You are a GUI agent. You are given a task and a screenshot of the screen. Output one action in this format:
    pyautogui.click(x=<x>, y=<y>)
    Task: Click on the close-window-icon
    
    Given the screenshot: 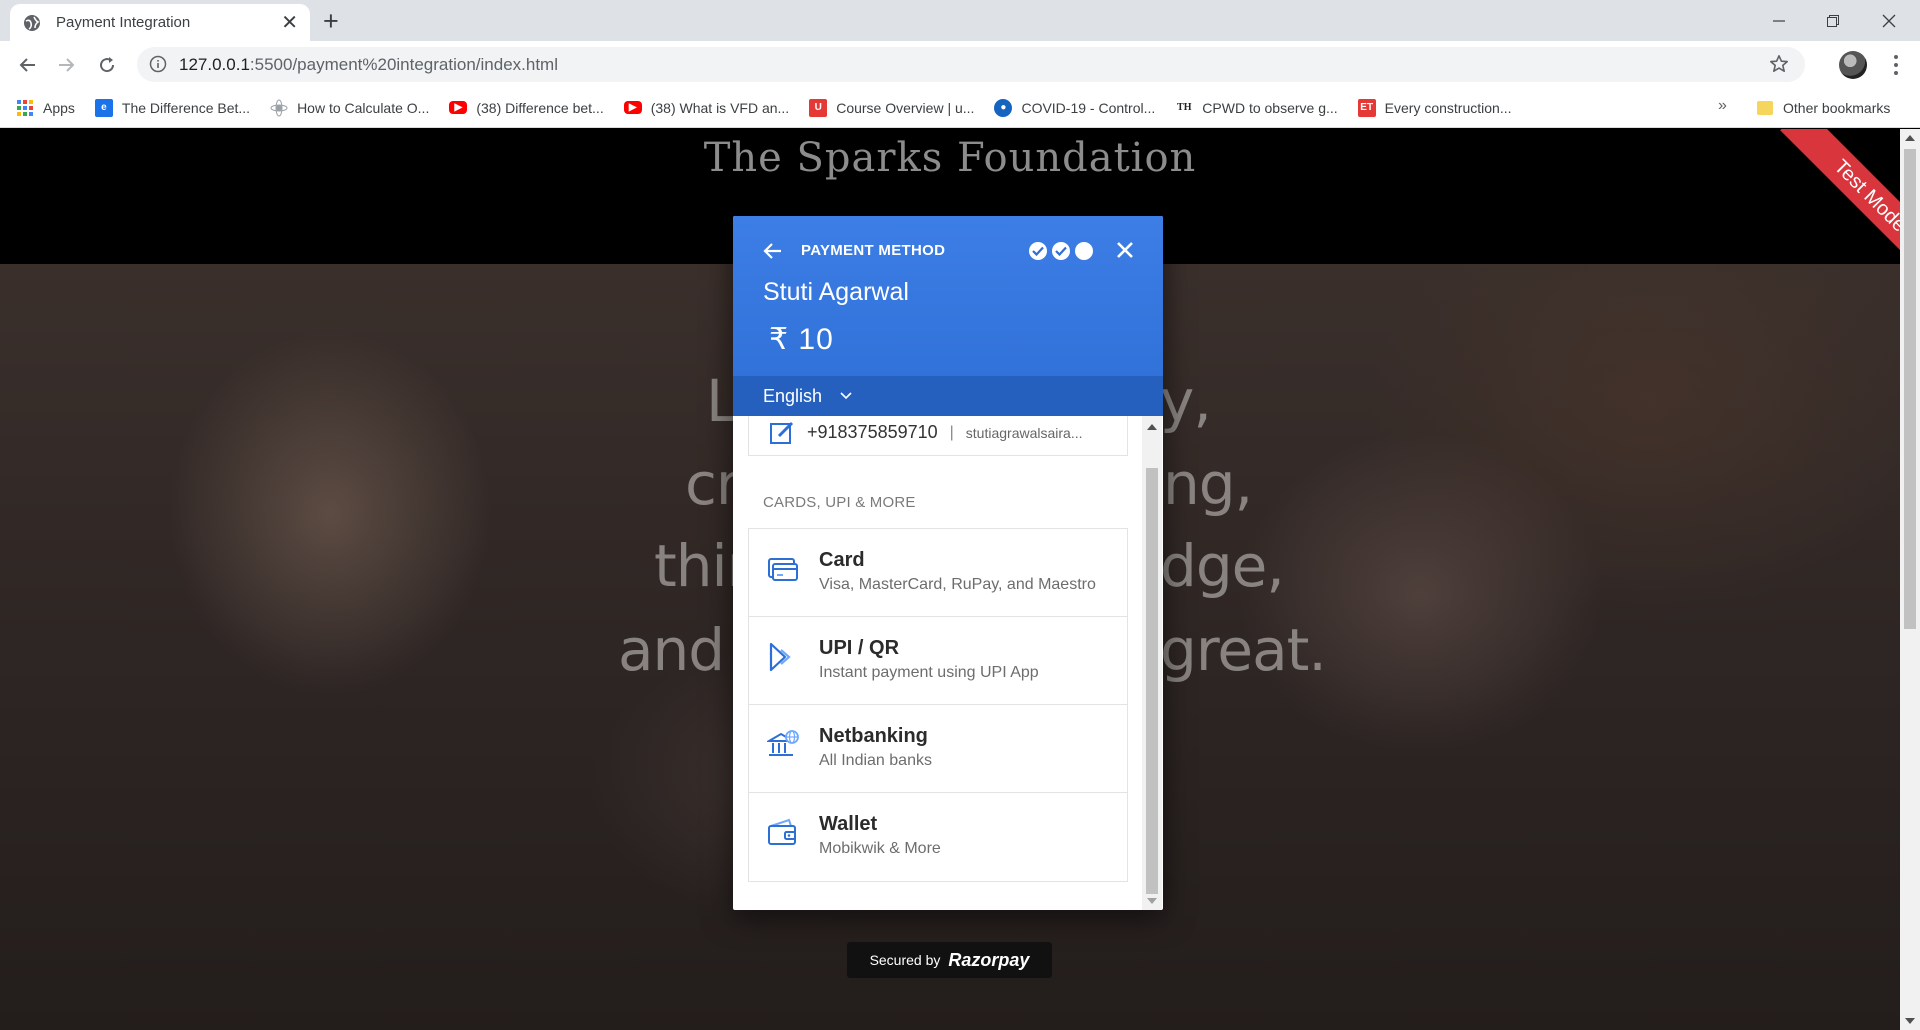 What is the action you would take?
    pyautogui.click(x=1889, y=21)
    